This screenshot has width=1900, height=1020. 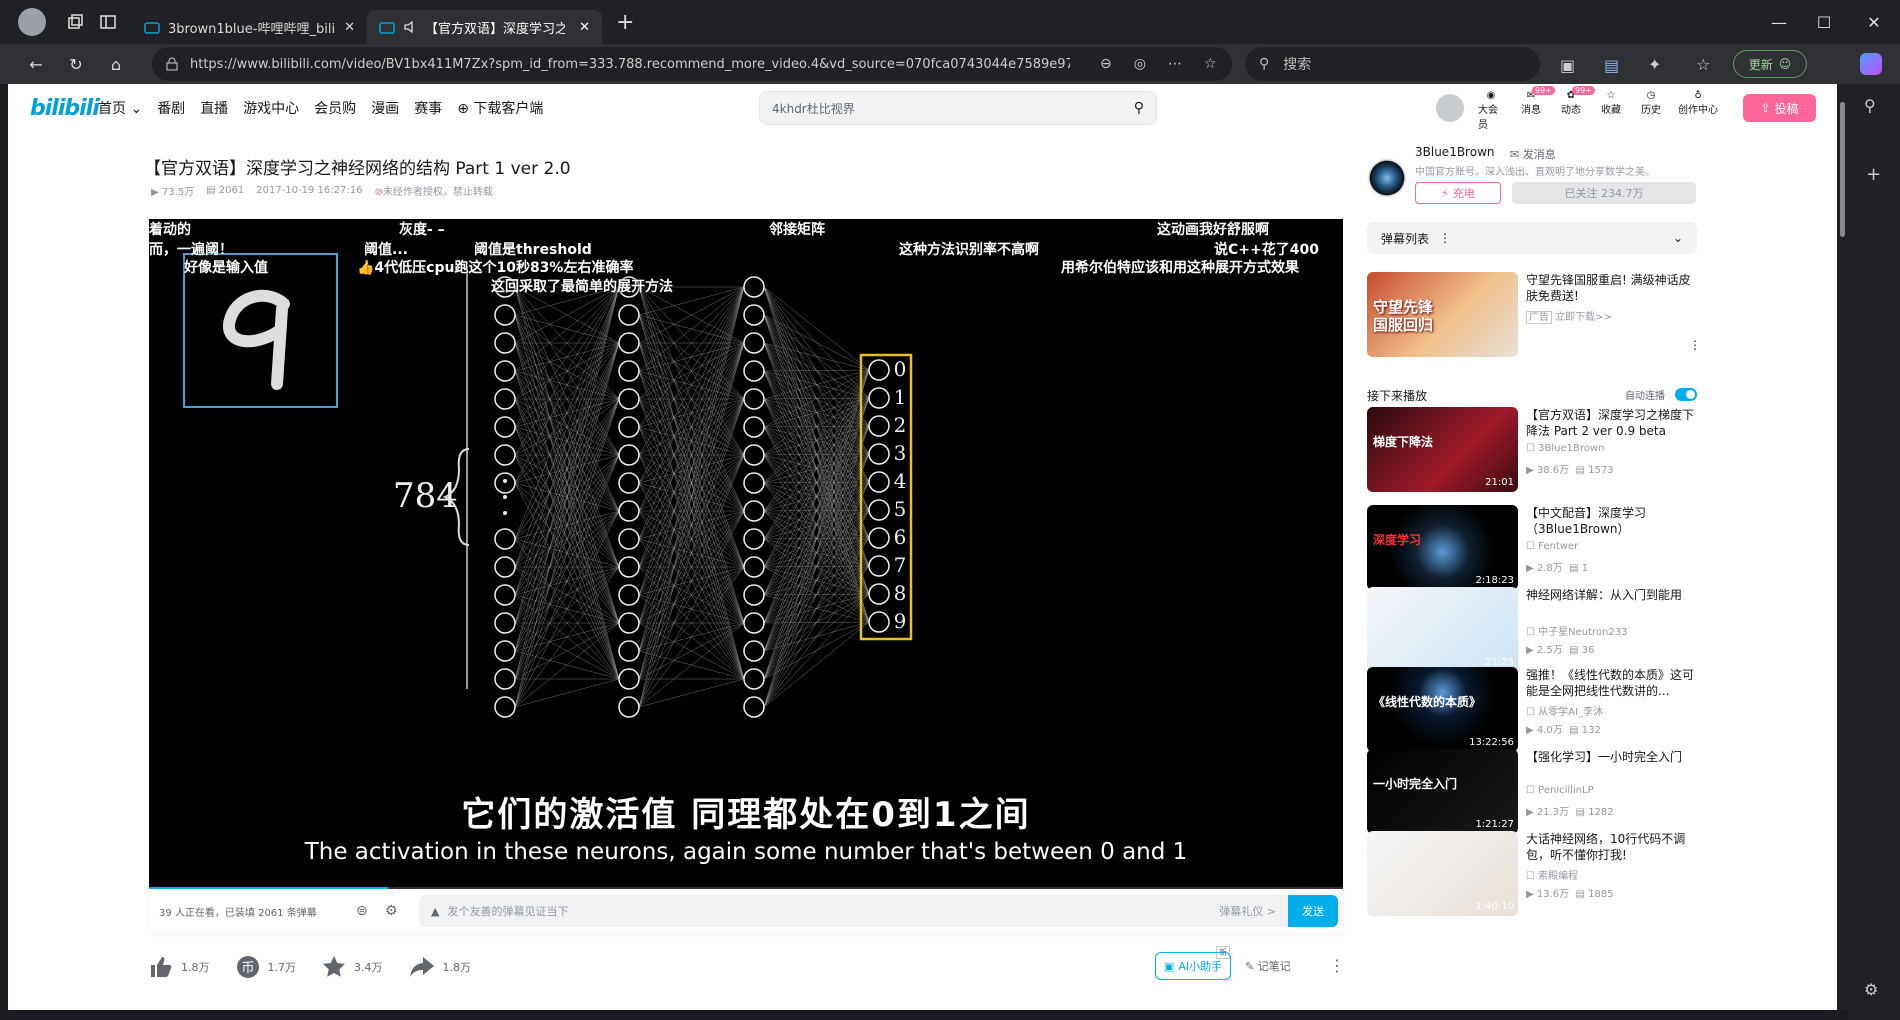 I want to click on home-button: ⌂, so click(x=116, y=64).